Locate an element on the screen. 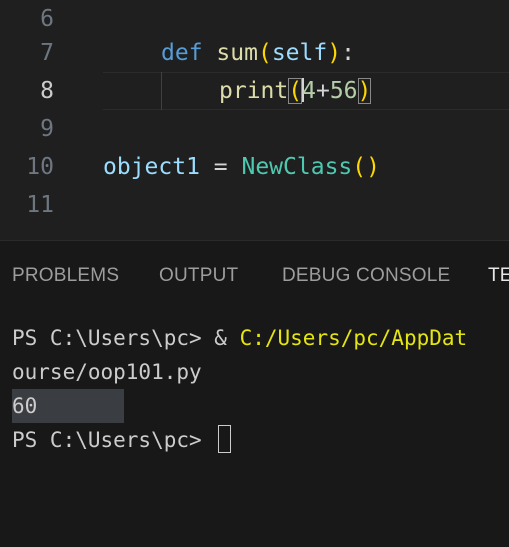 The height and width of the screenshot is (547, 509). line-number: 10 is located at coordinates (40, 167).